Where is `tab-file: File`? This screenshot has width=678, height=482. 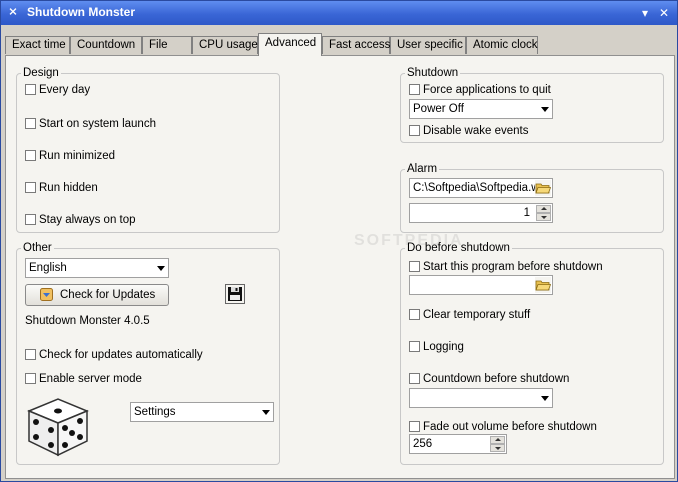
tab-file: File is located at coordinates (167, 45).